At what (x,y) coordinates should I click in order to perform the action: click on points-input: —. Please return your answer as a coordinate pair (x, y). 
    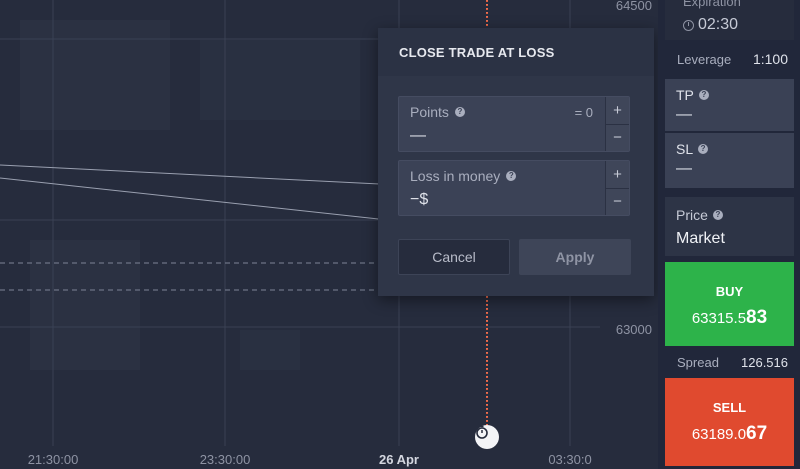
    Looking at the image, I should click on (418, 136).